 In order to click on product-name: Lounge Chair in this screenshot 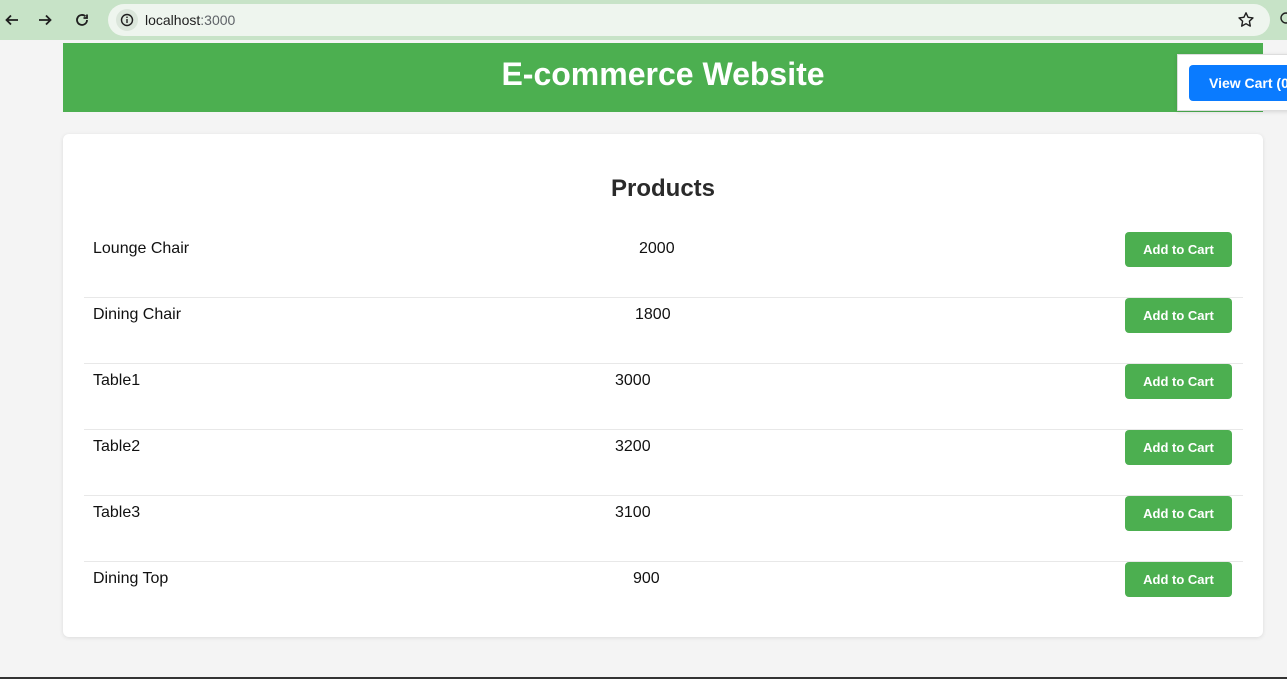, I will do `click(141, 248)`.